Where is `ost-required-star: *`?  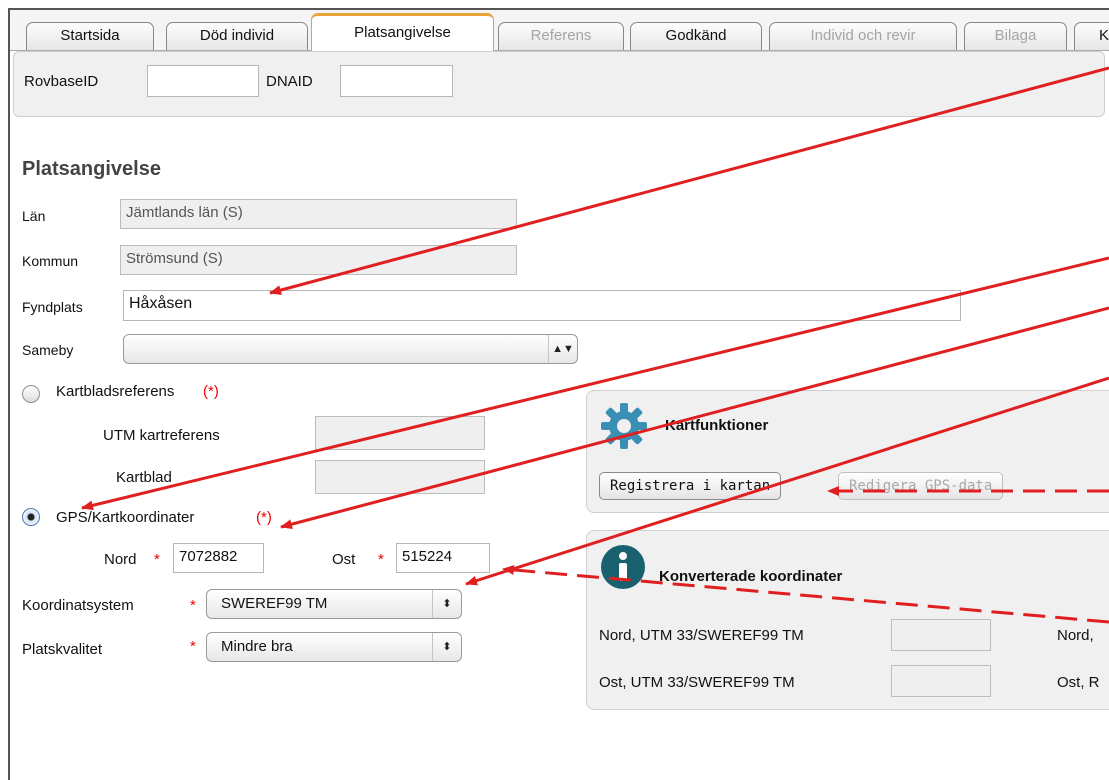 ost-required-star: * is located at coordinates (381, 559).